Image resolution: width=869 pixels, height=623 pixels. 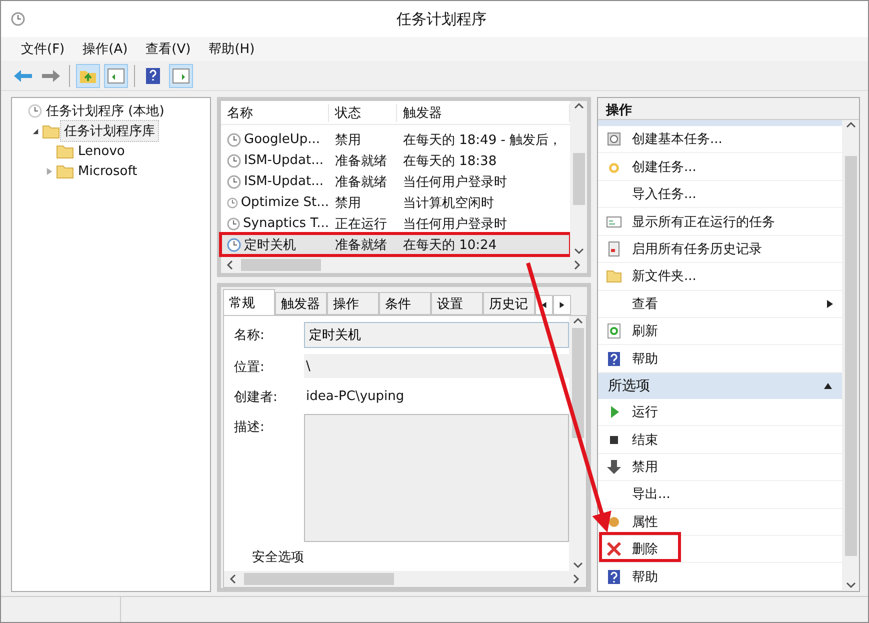 What do you see at coordinates (450, 161) in the screenshot?
I see `table-cell-text: 在每天的 18:38` at bounding box center [450, 161].